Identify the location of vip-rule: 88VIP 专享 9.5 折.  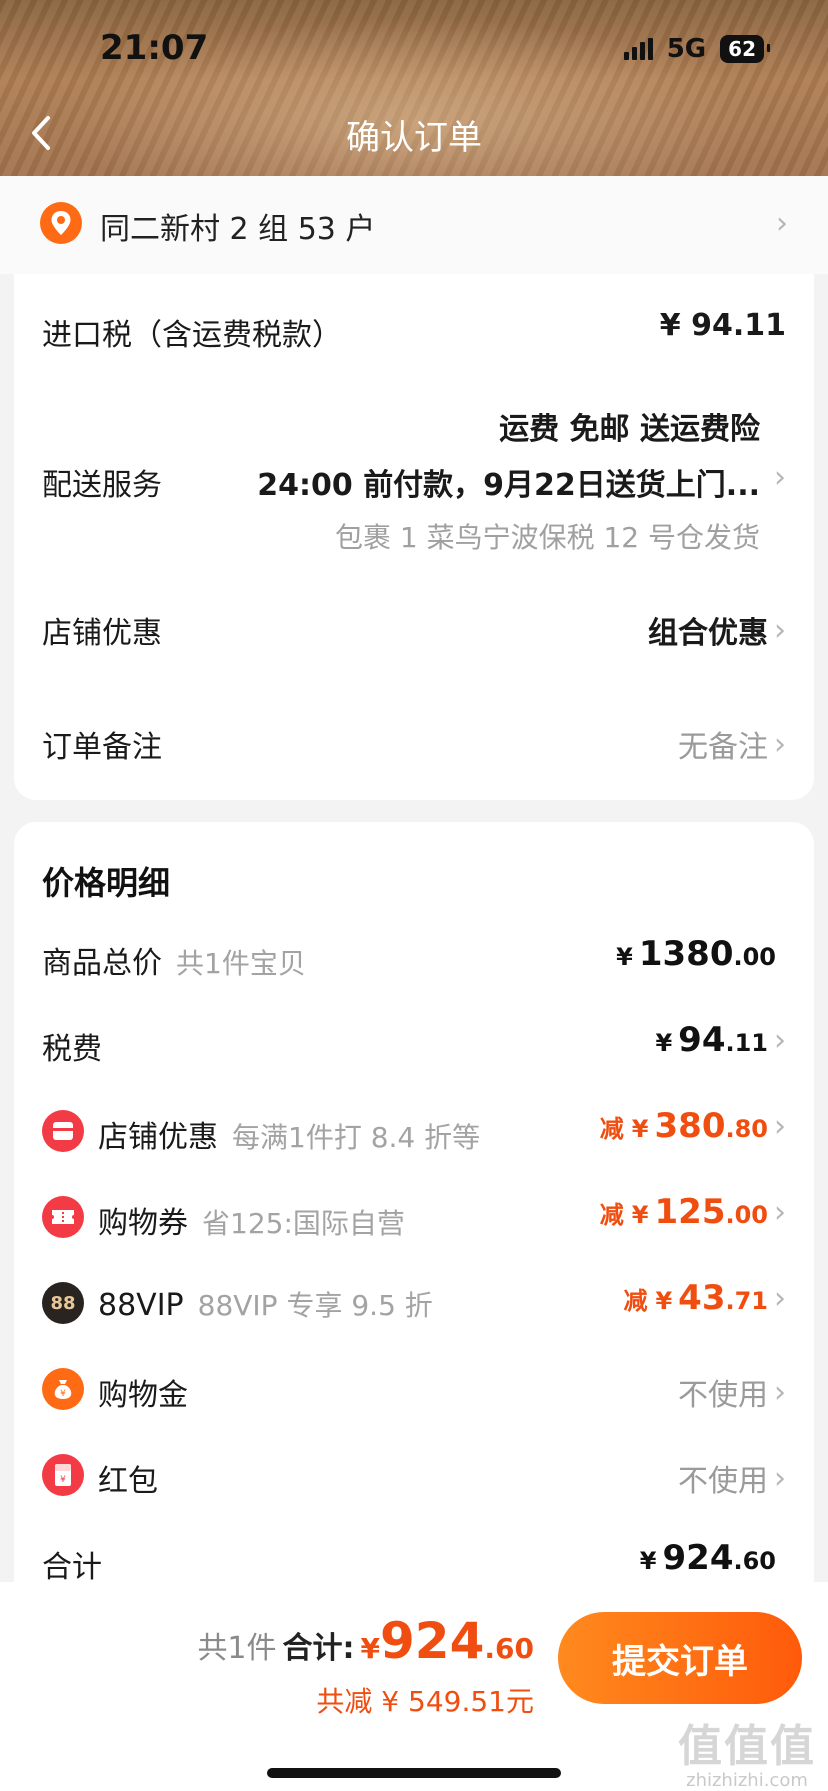
(315, 1305).